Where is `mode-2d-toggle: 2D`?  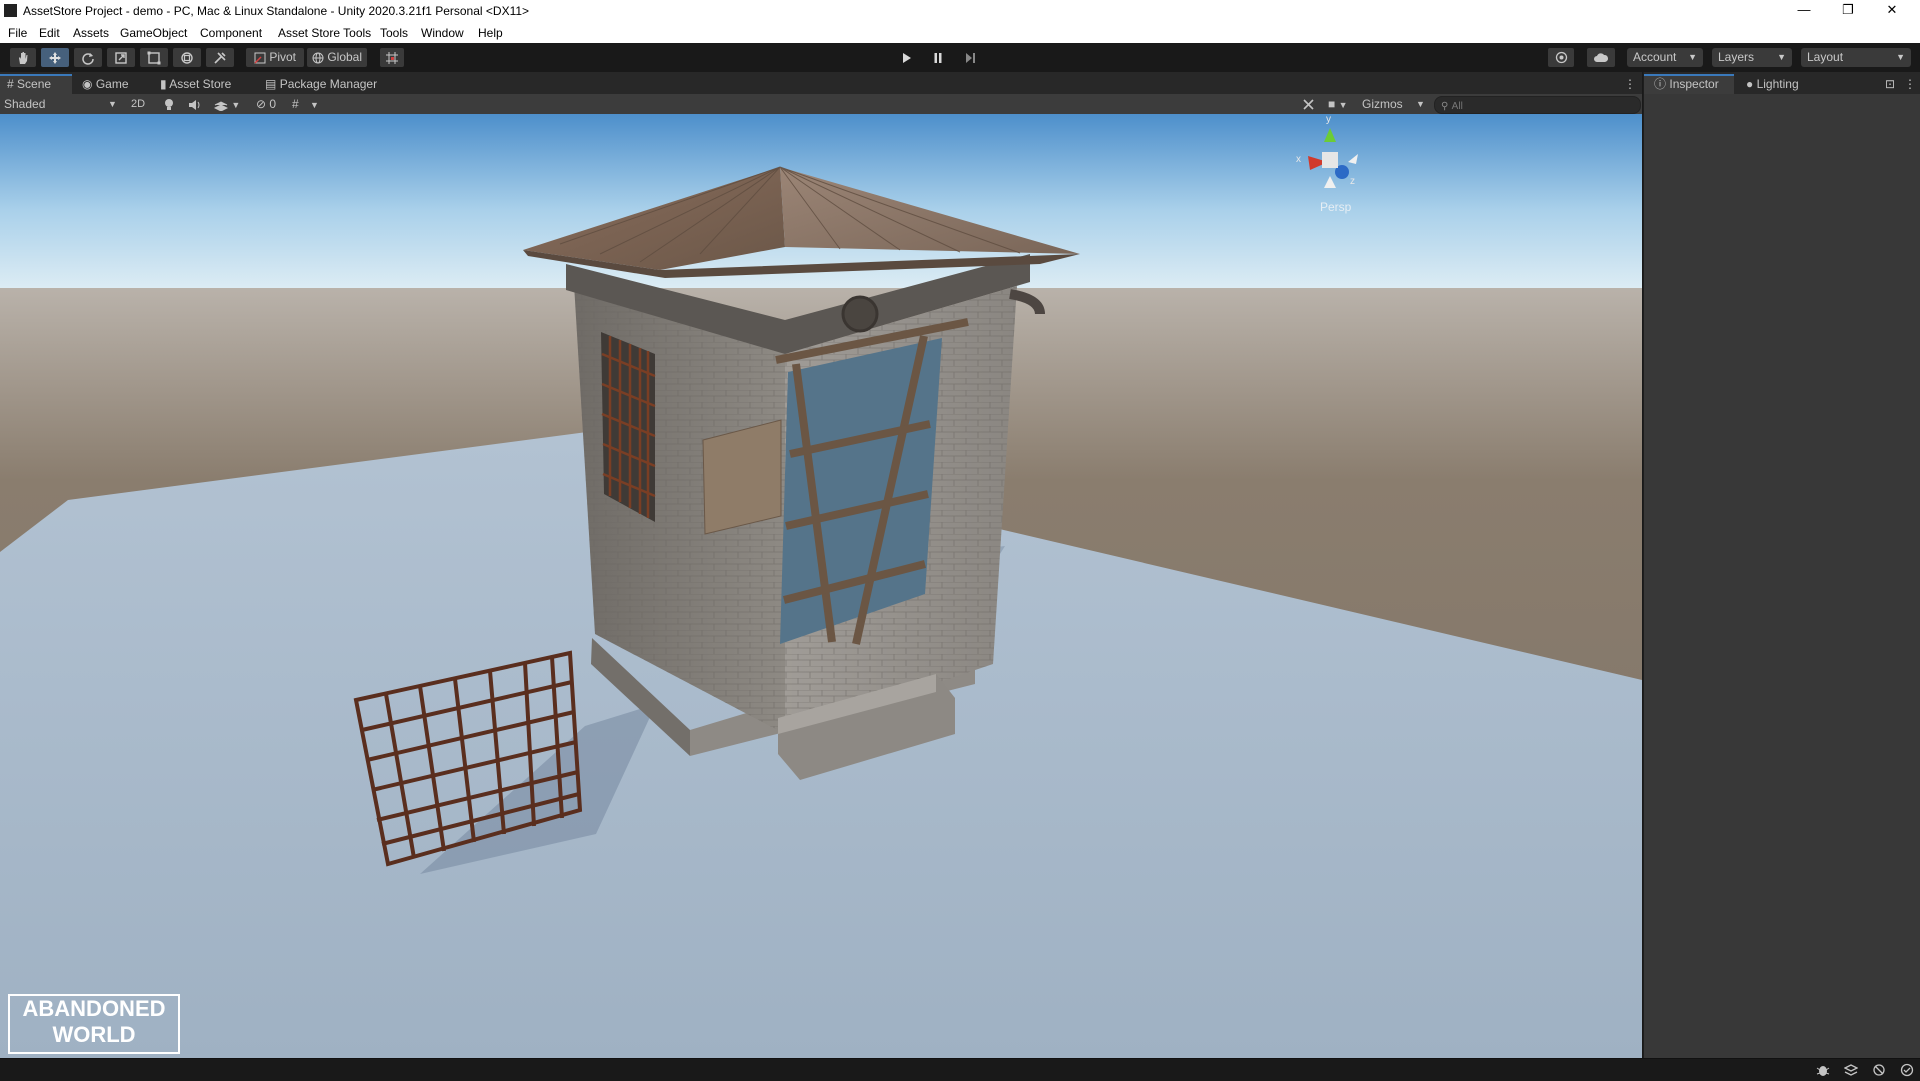 mode-2d-toggle: 2D is located at coordinates (138, 104).